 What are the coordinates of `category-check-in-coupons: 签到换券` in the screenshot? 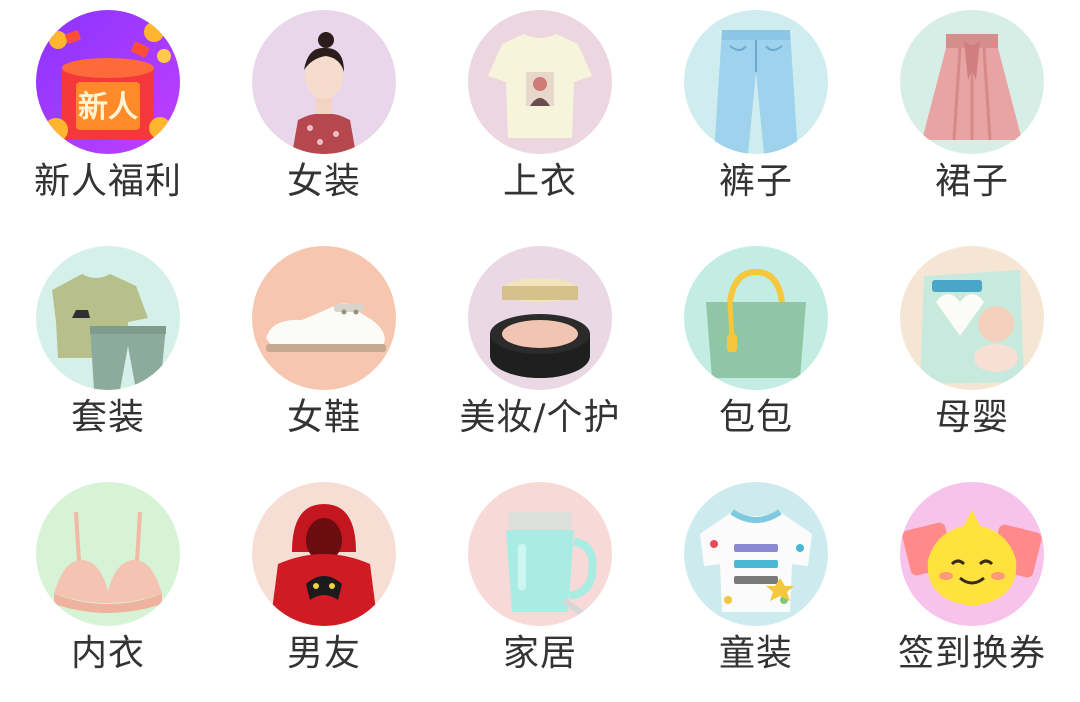 It's located at (972, 587).